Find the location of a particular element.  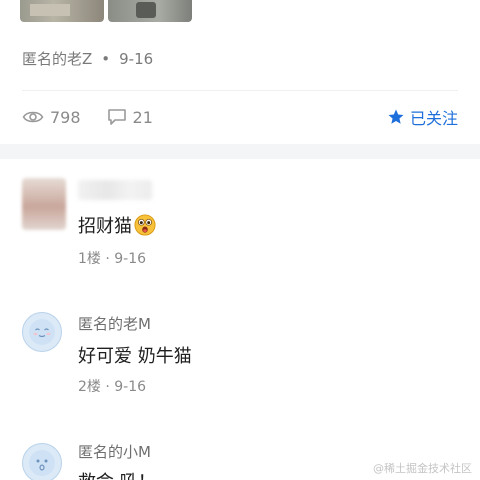

views-count: 798 is located at coordinates (65, 117).